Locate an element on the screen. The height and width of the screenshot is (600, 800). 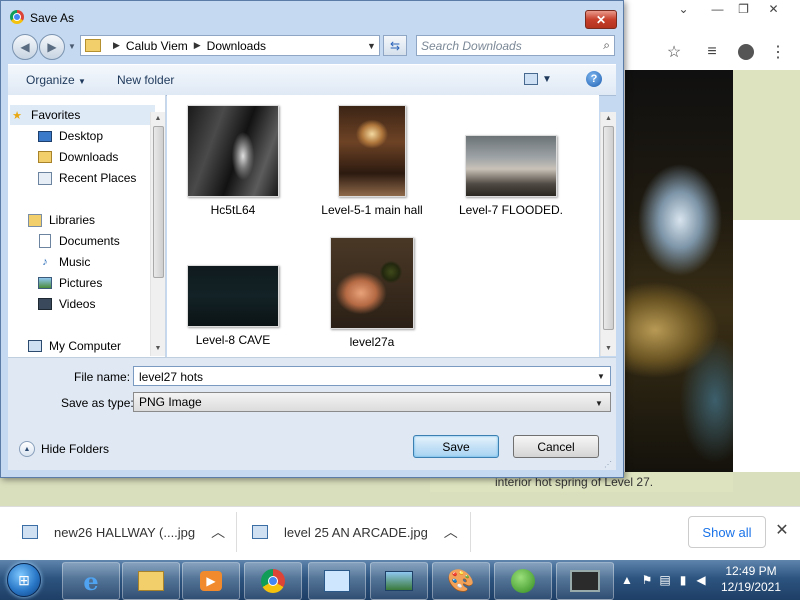
refresh-icon: ⇆ is located at coordinates (395, 45).